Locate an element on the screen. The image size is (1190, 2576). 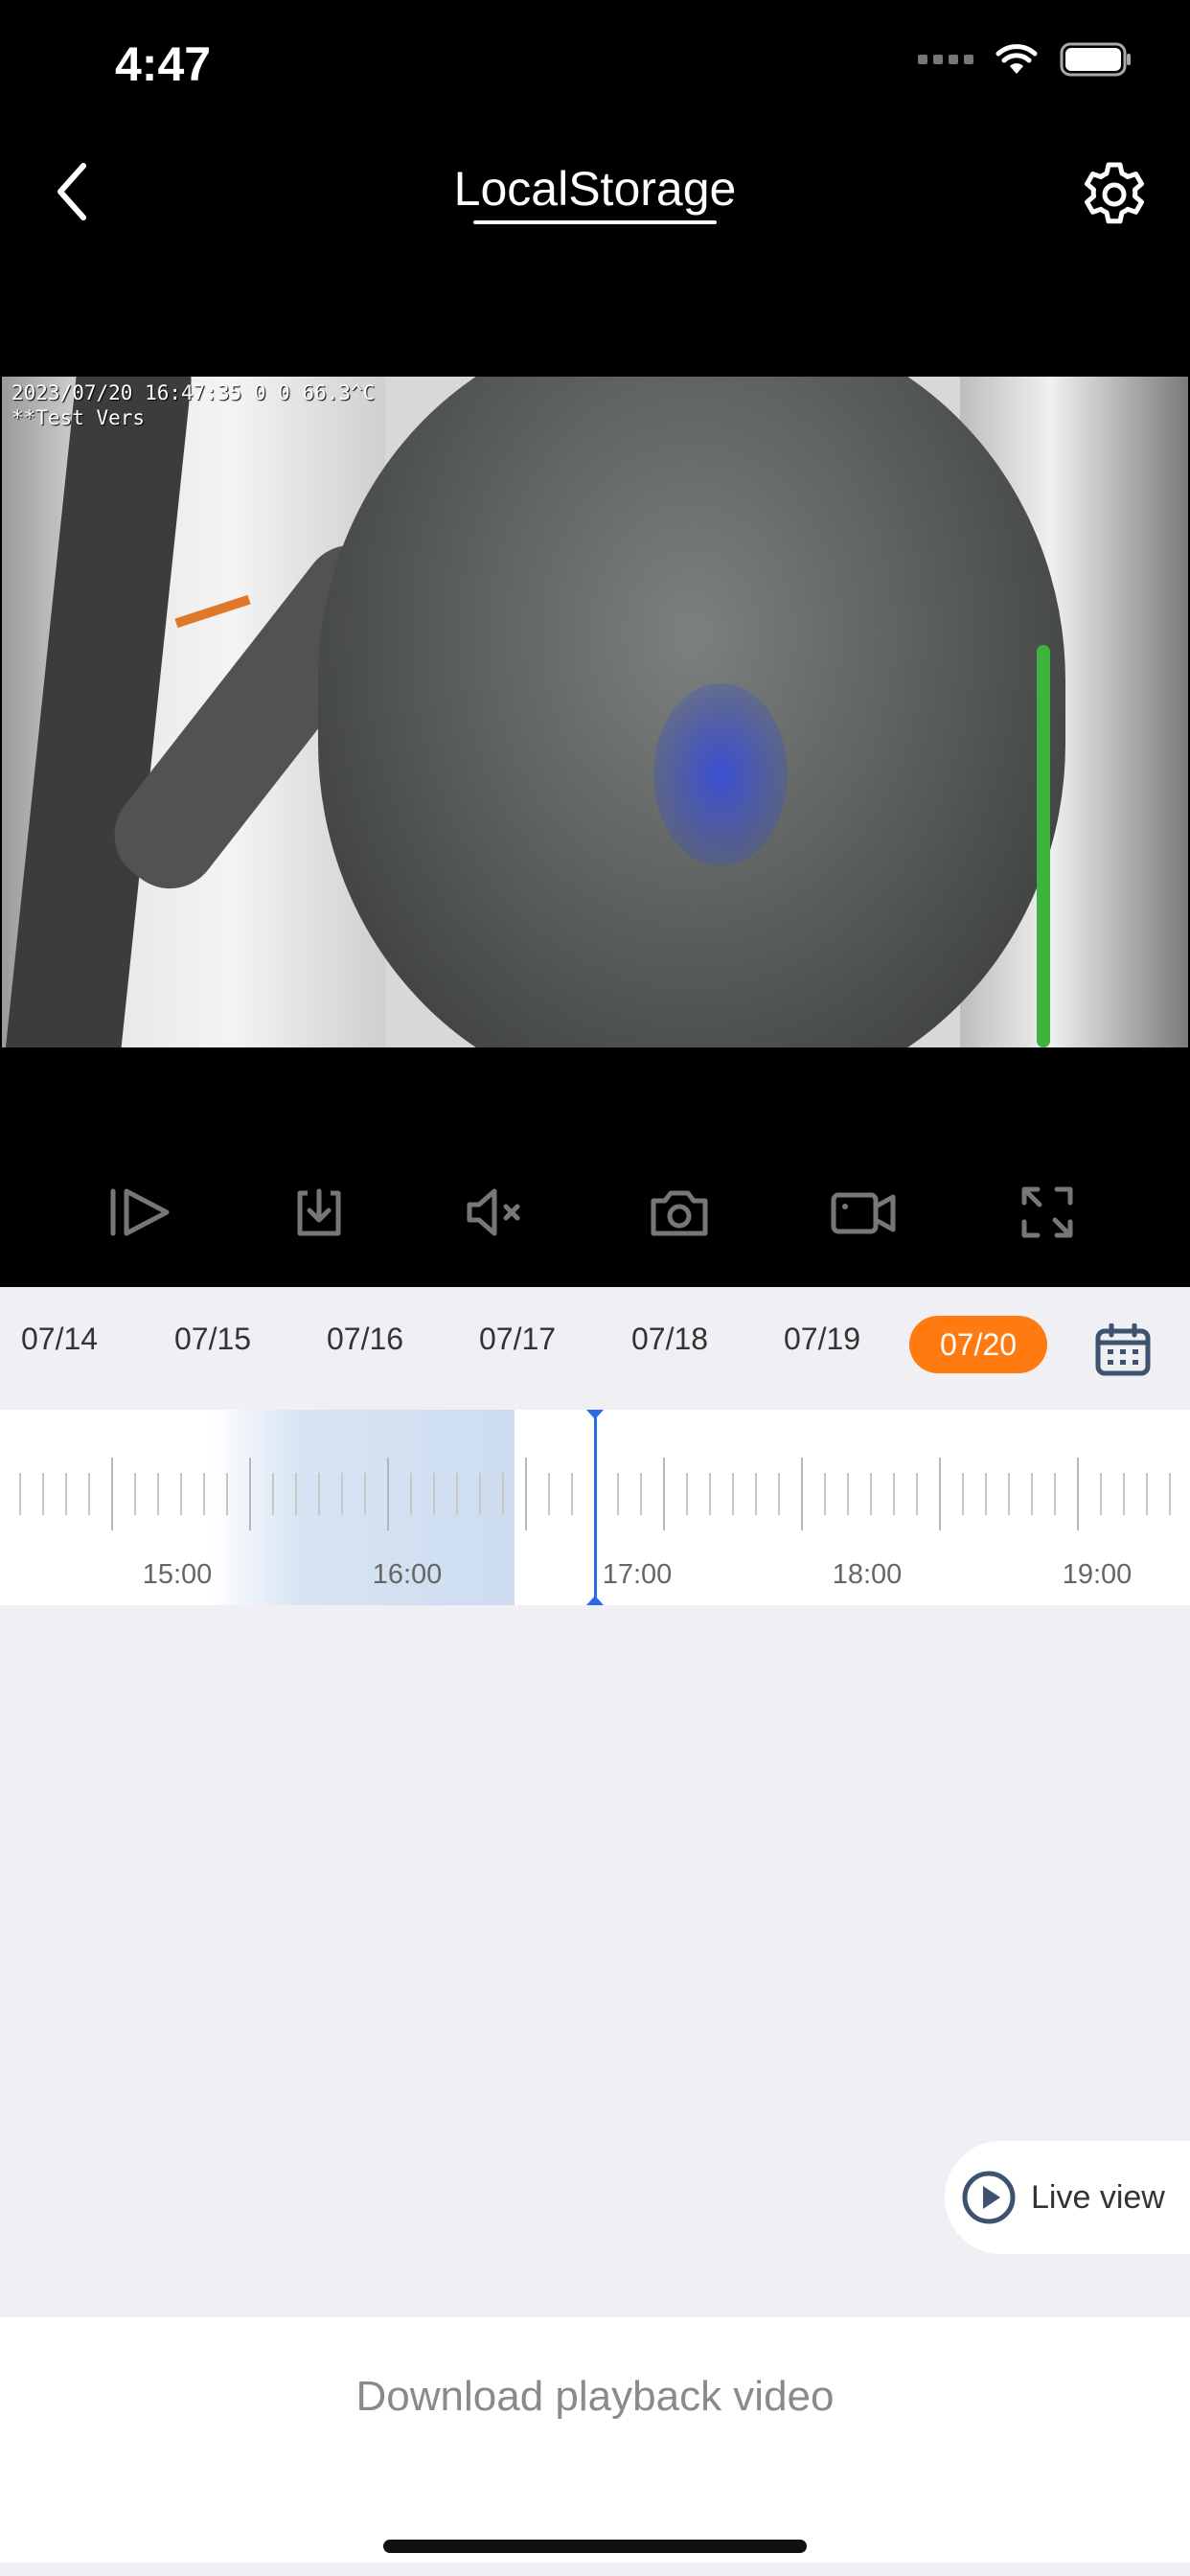
timeline-cursor is located at coordinates (595, 1507).